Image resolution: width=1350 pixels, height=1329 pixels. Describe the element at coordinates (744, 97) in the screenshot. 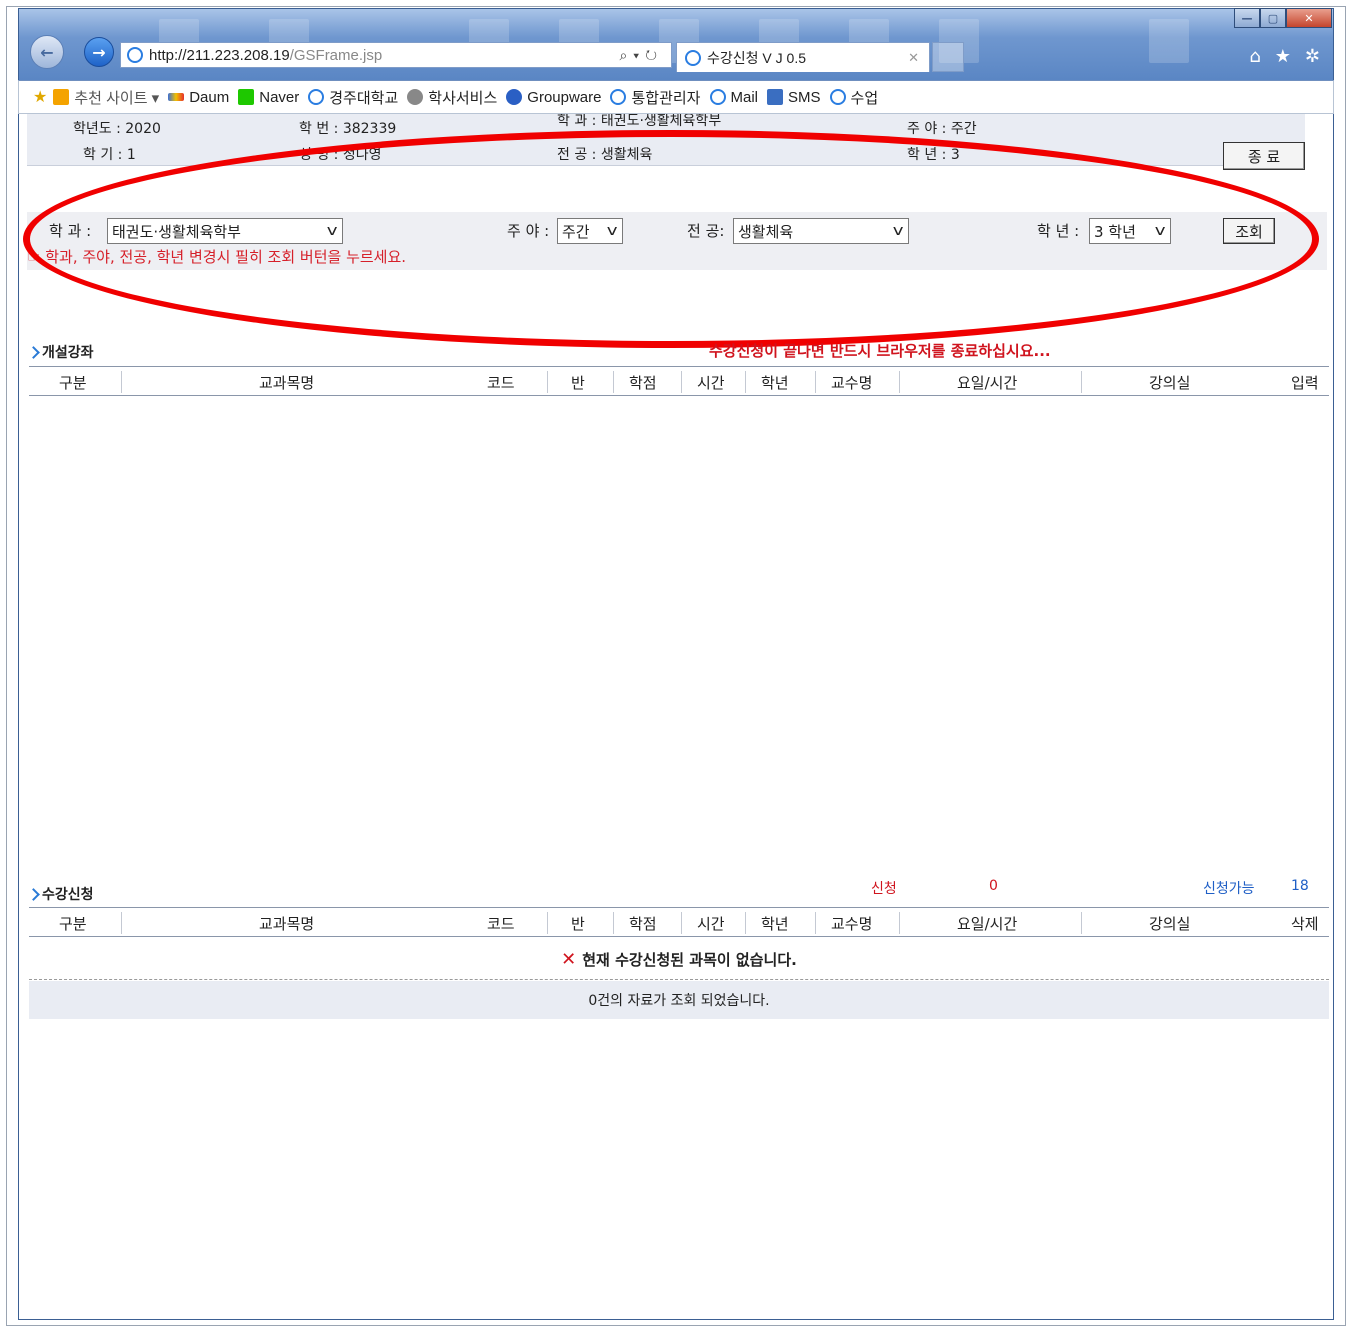

I see `favorite-label: Mail` at that location.